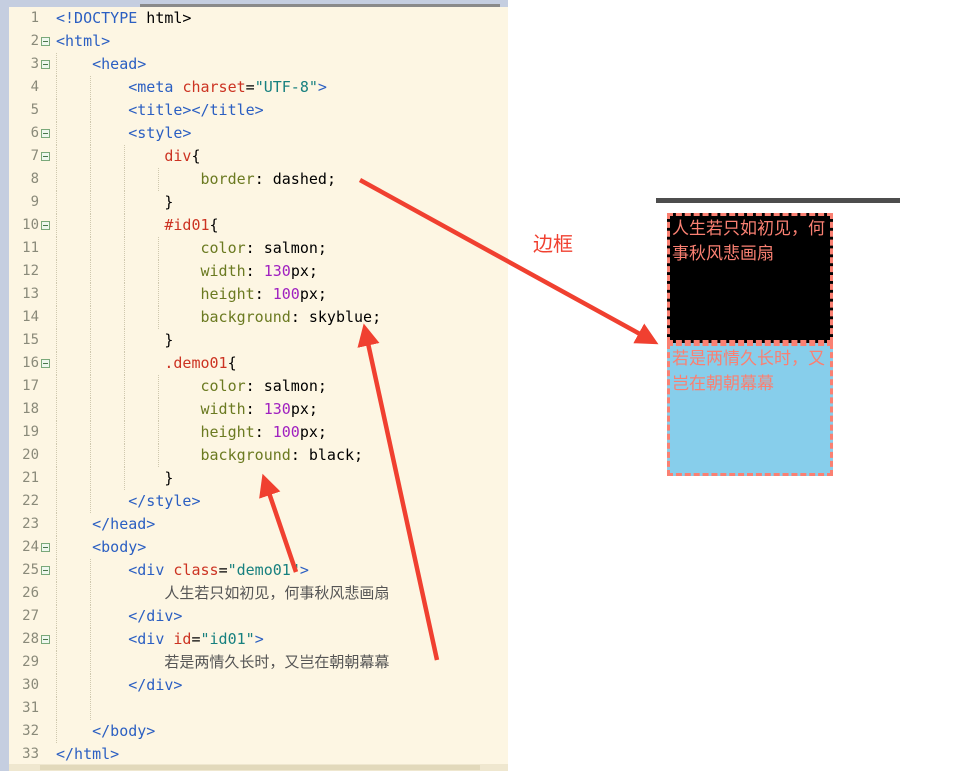 The image size is (980, 771). I want to click on line-number: 21, so click(30, 478).